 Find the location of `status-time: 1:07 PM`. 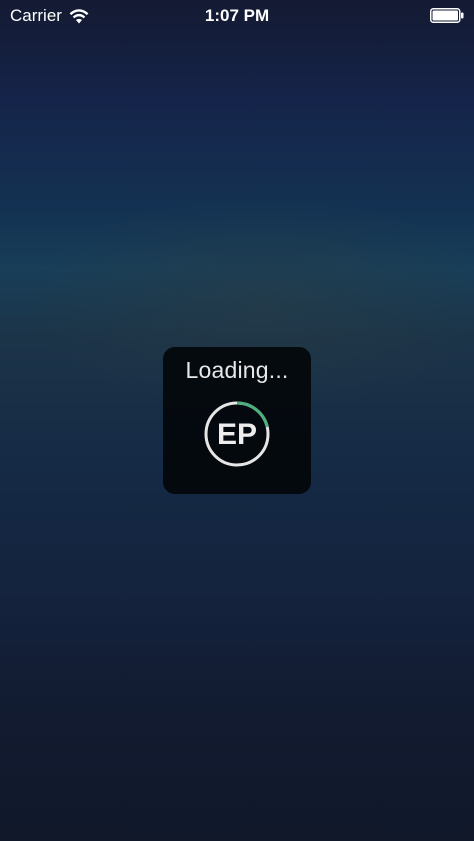

status-time: 1:07 PM is located at coordinates (237, 15).